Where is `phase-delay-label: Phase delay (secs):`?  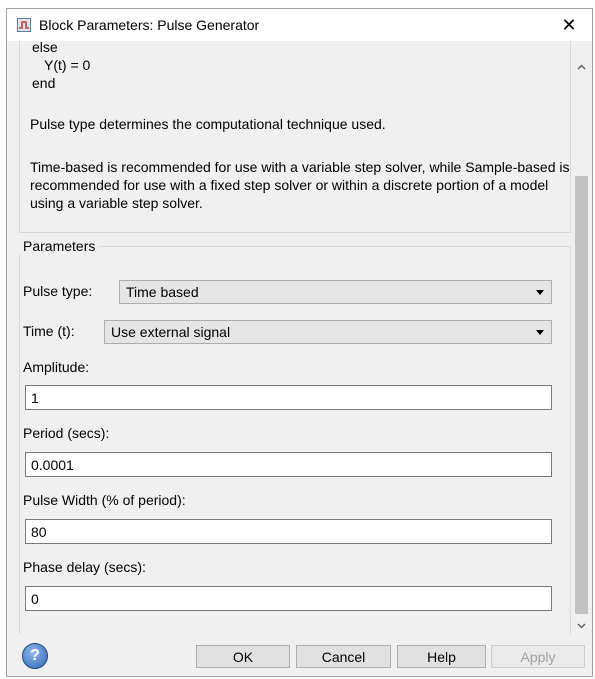
phase-delay-label: Phase delay (secs): is located at coordinates (84, 567).